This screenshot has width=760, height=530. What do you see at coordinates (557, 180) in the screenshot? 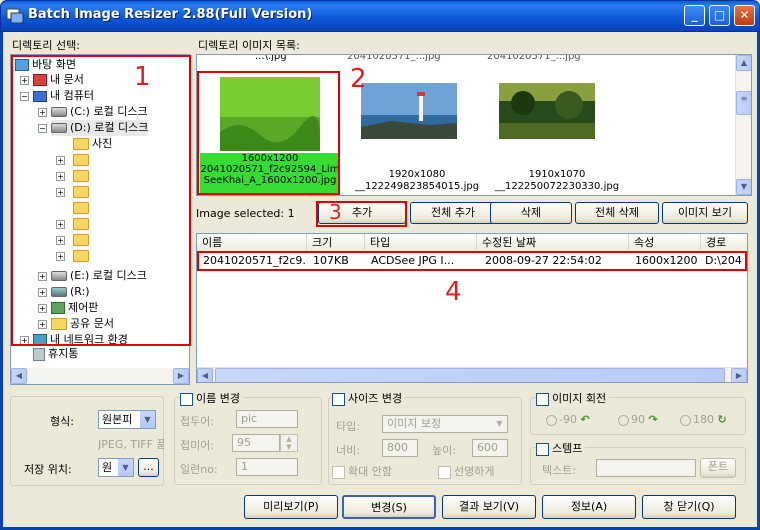
I see `thumbnail-caption: 1910x1070 __122250072230330.jpg` at bounding box center [557, 180].